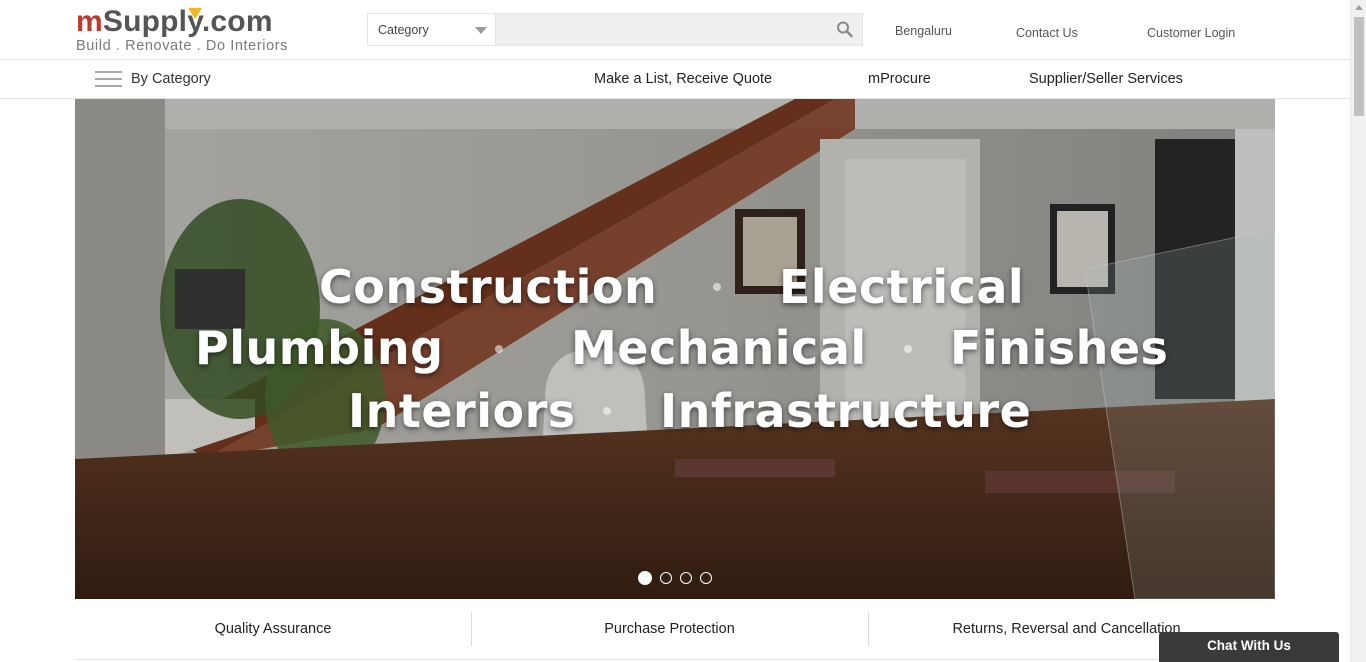 The image size is (1366, 662). Describe the element at coordinates (902, 287) in the screenshot. I see `hero-category-electrical: Electrical` at that location.